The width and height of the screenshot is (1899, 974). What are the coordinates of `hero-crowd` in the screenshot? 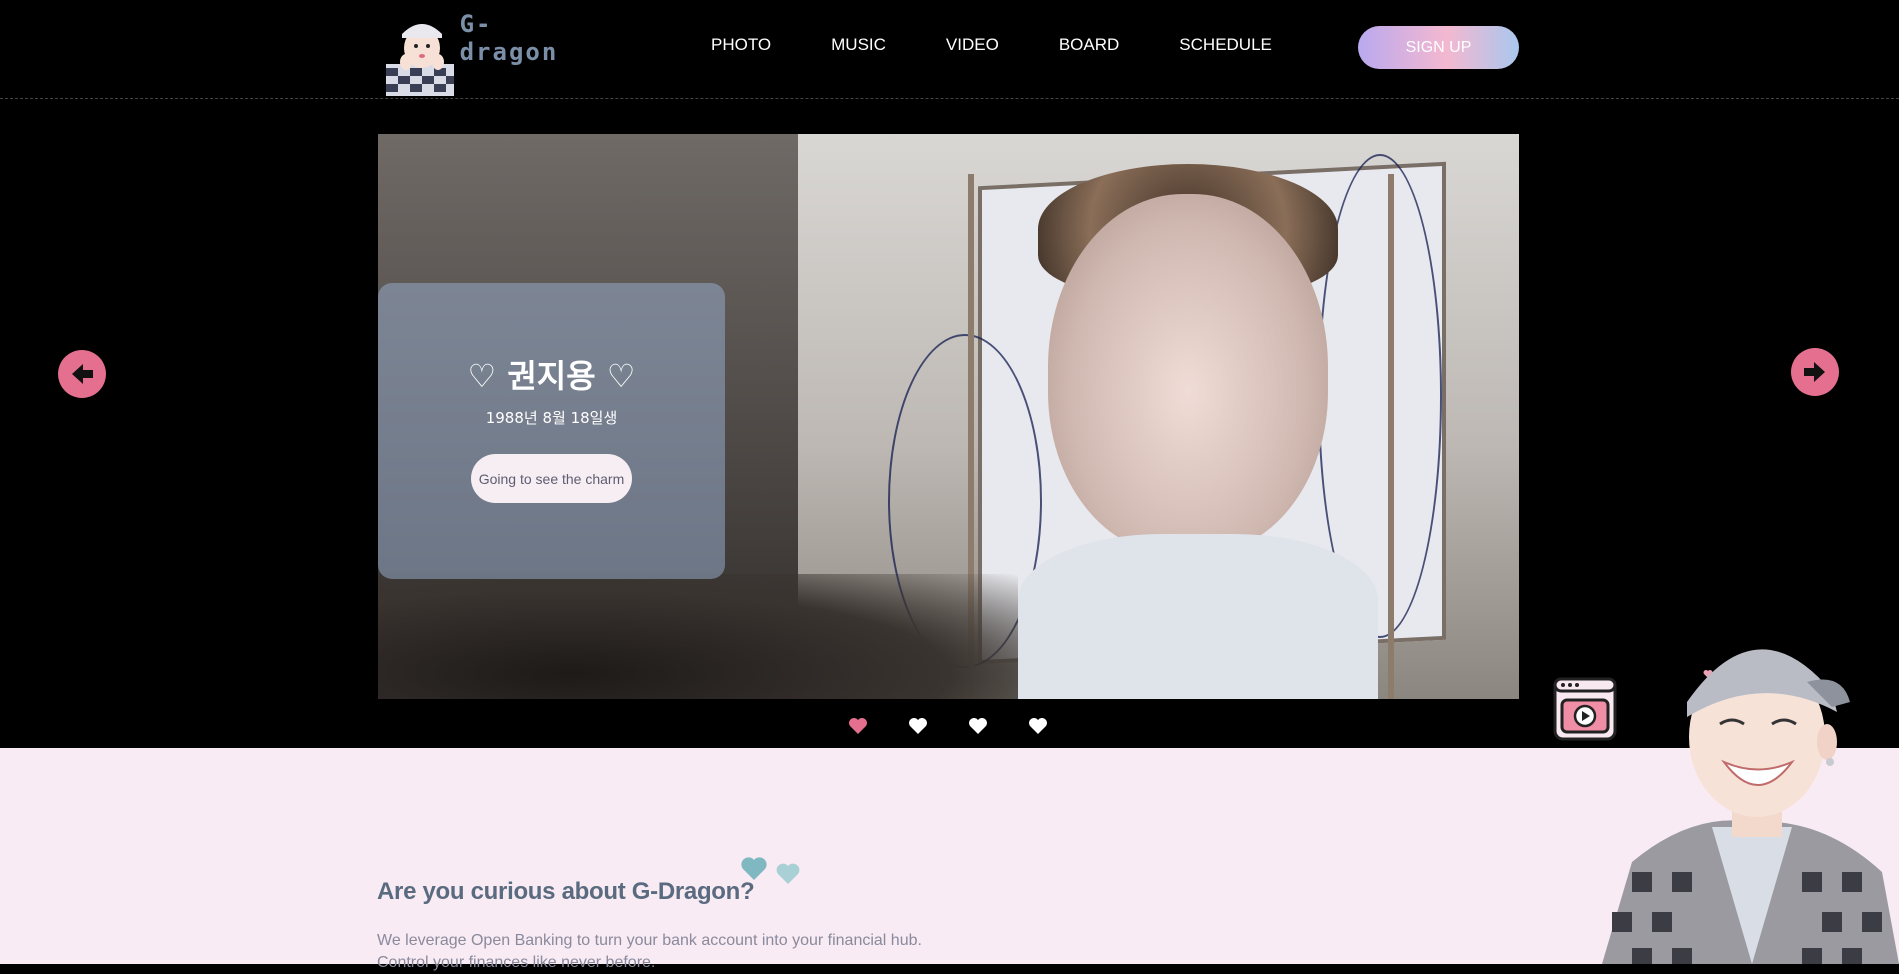 It's located at (698, 636).